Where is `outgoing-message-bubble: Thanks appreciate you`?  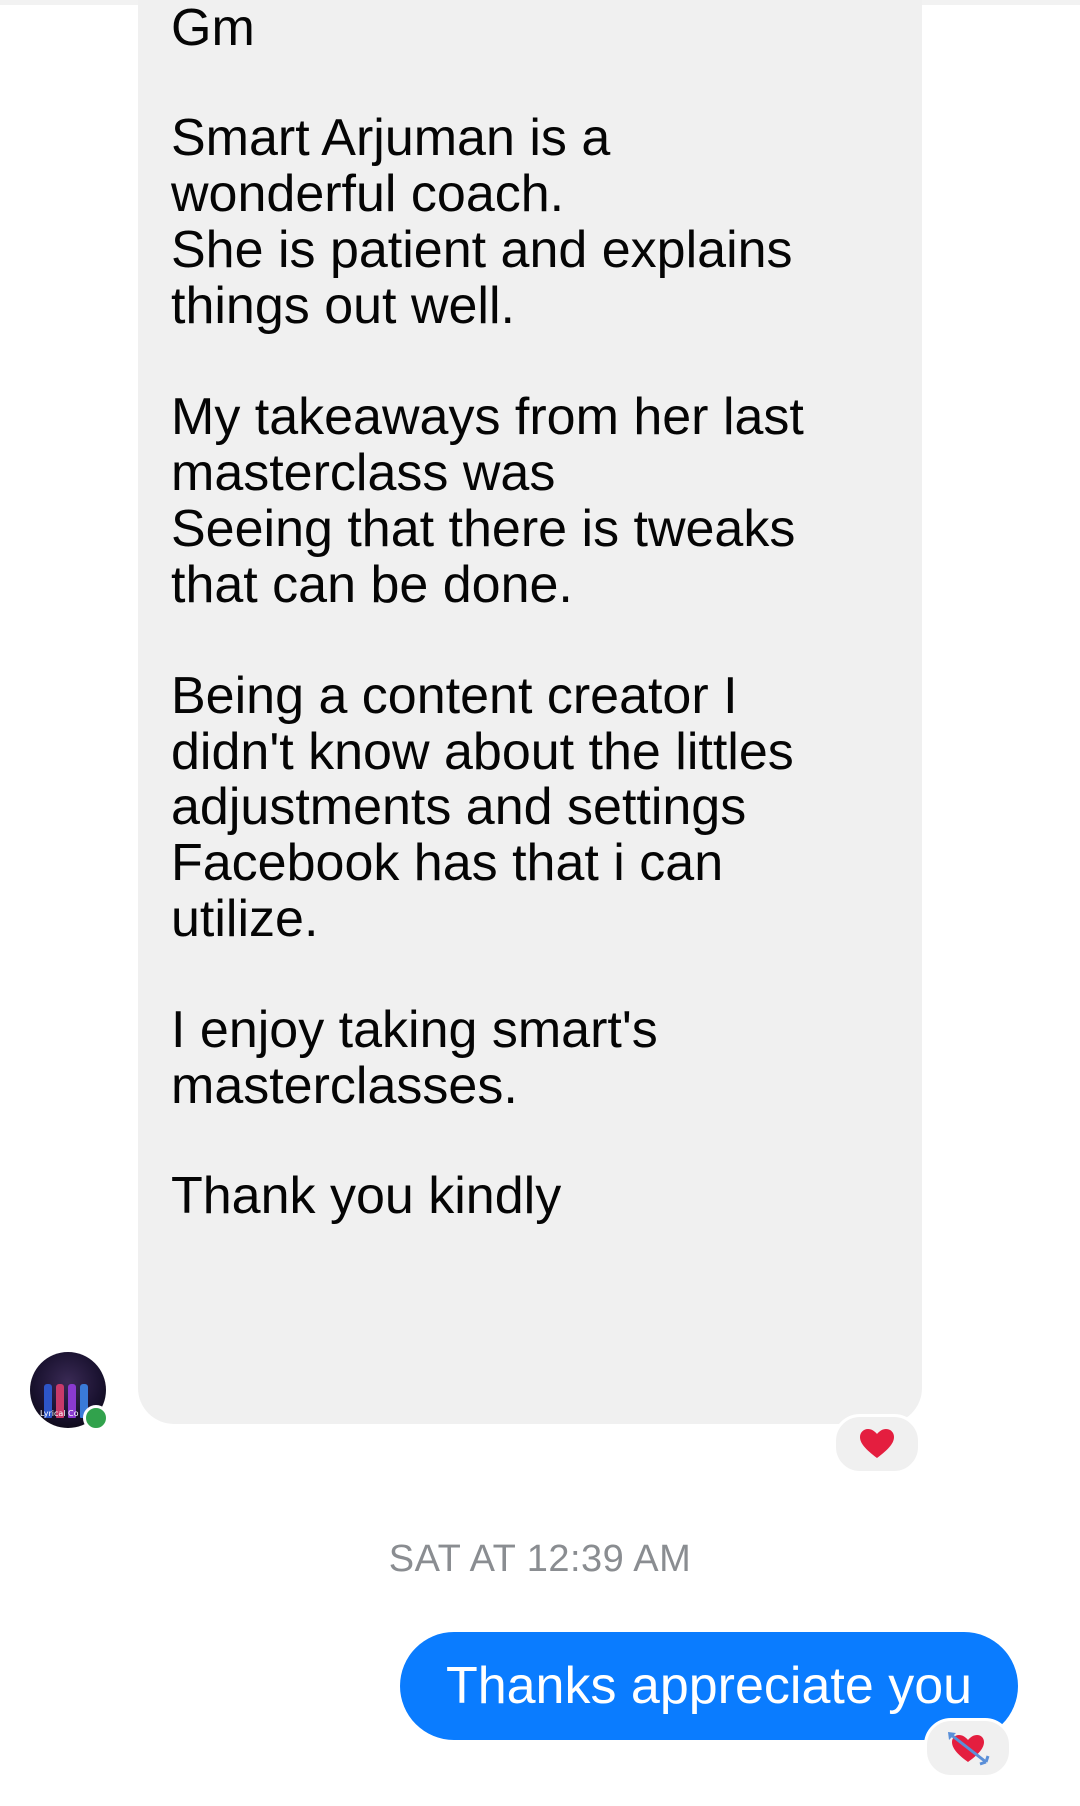
outgoing-message-bubble: Thanks appreciate you is located at coordinates (709, 1686).